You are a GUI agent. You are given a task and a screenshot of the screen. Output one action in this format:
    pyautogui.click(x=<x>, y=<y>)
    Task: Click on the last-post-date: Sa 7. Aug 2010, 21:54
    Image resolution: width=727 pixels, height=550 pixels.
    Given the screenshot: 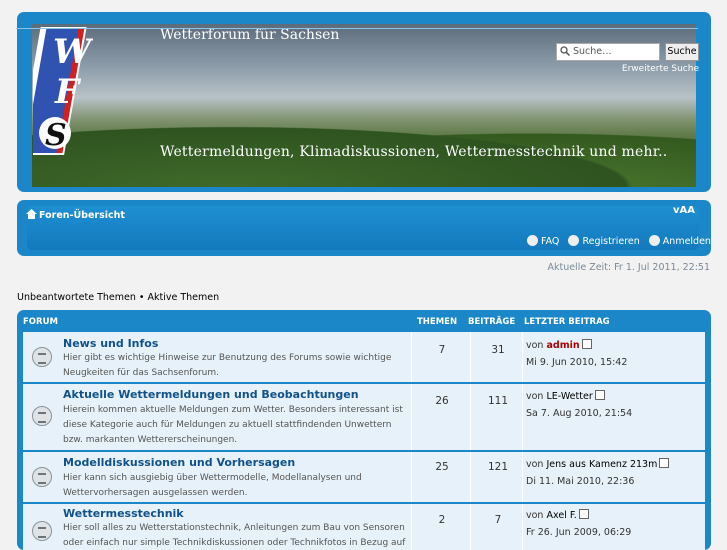 What is the action you would take?
    pyautogui.click(x=579, y=413)
    